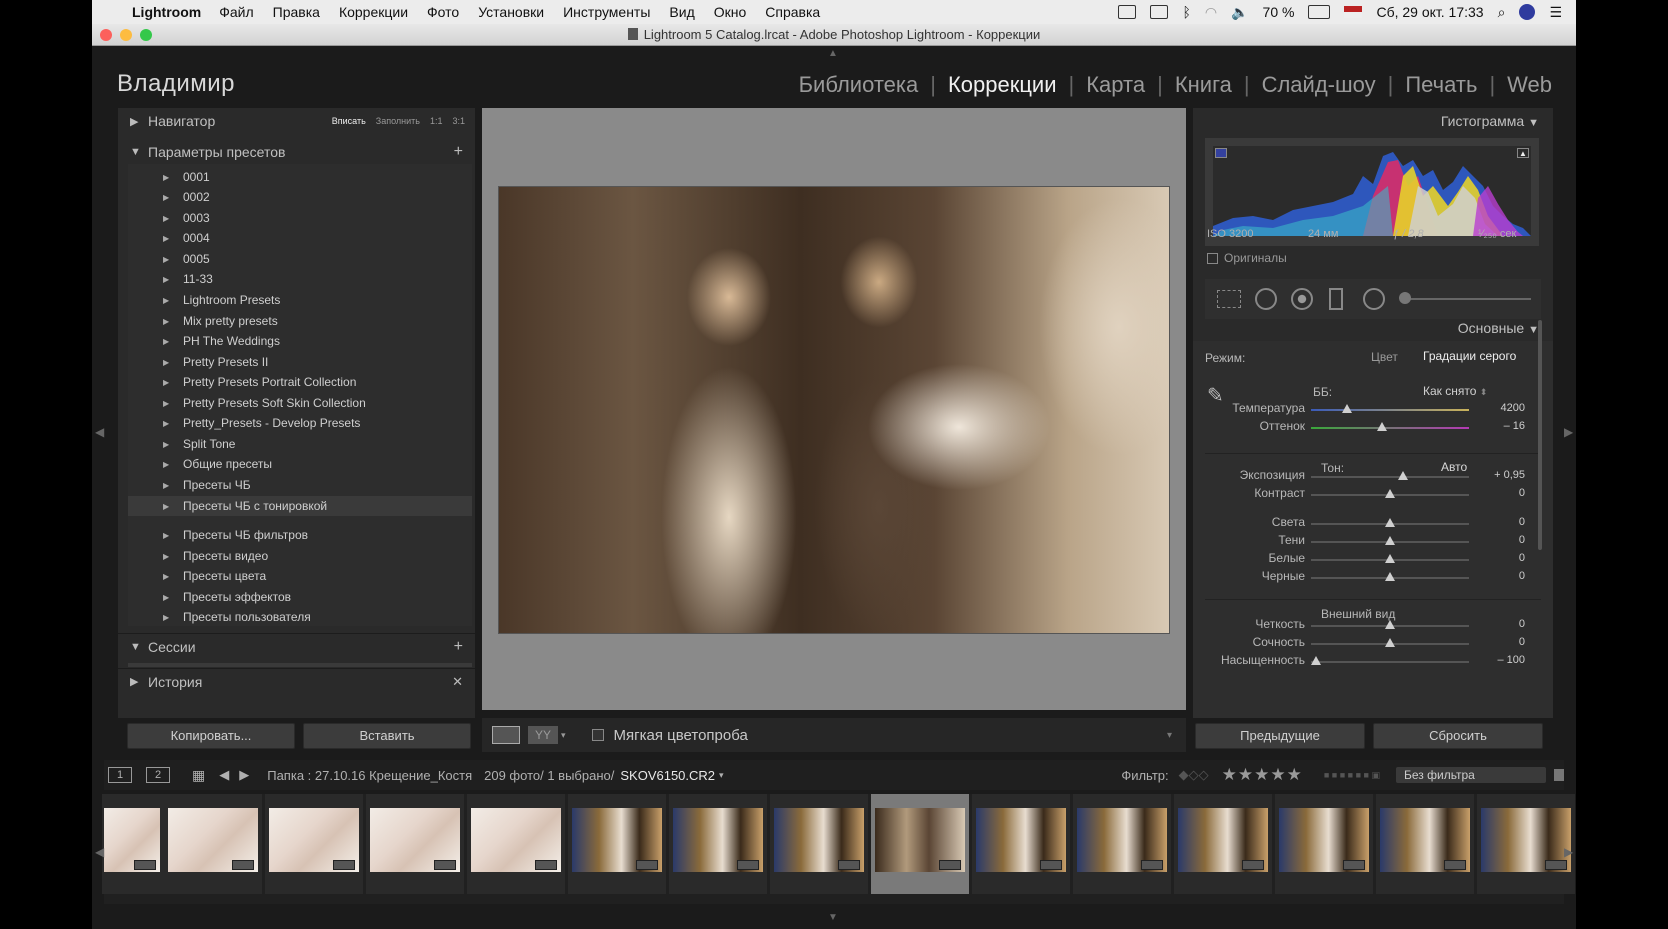  Describe the element at coordinates (349, 121) in the screenshot. I see `zoom-fit: Вписать` at that location.